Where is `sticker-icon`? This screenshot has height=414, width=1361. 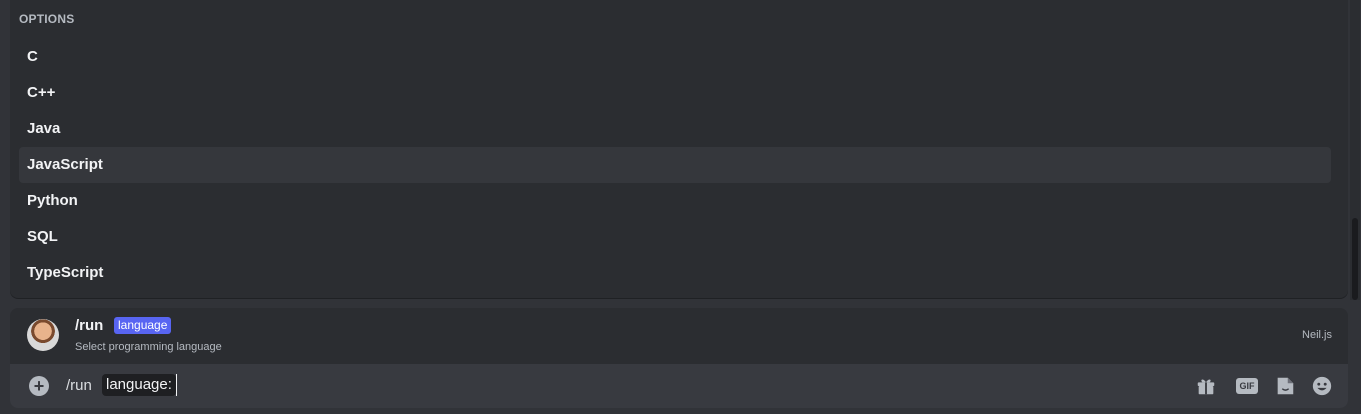
sticker-icon is located at coordinates (1285, 386).